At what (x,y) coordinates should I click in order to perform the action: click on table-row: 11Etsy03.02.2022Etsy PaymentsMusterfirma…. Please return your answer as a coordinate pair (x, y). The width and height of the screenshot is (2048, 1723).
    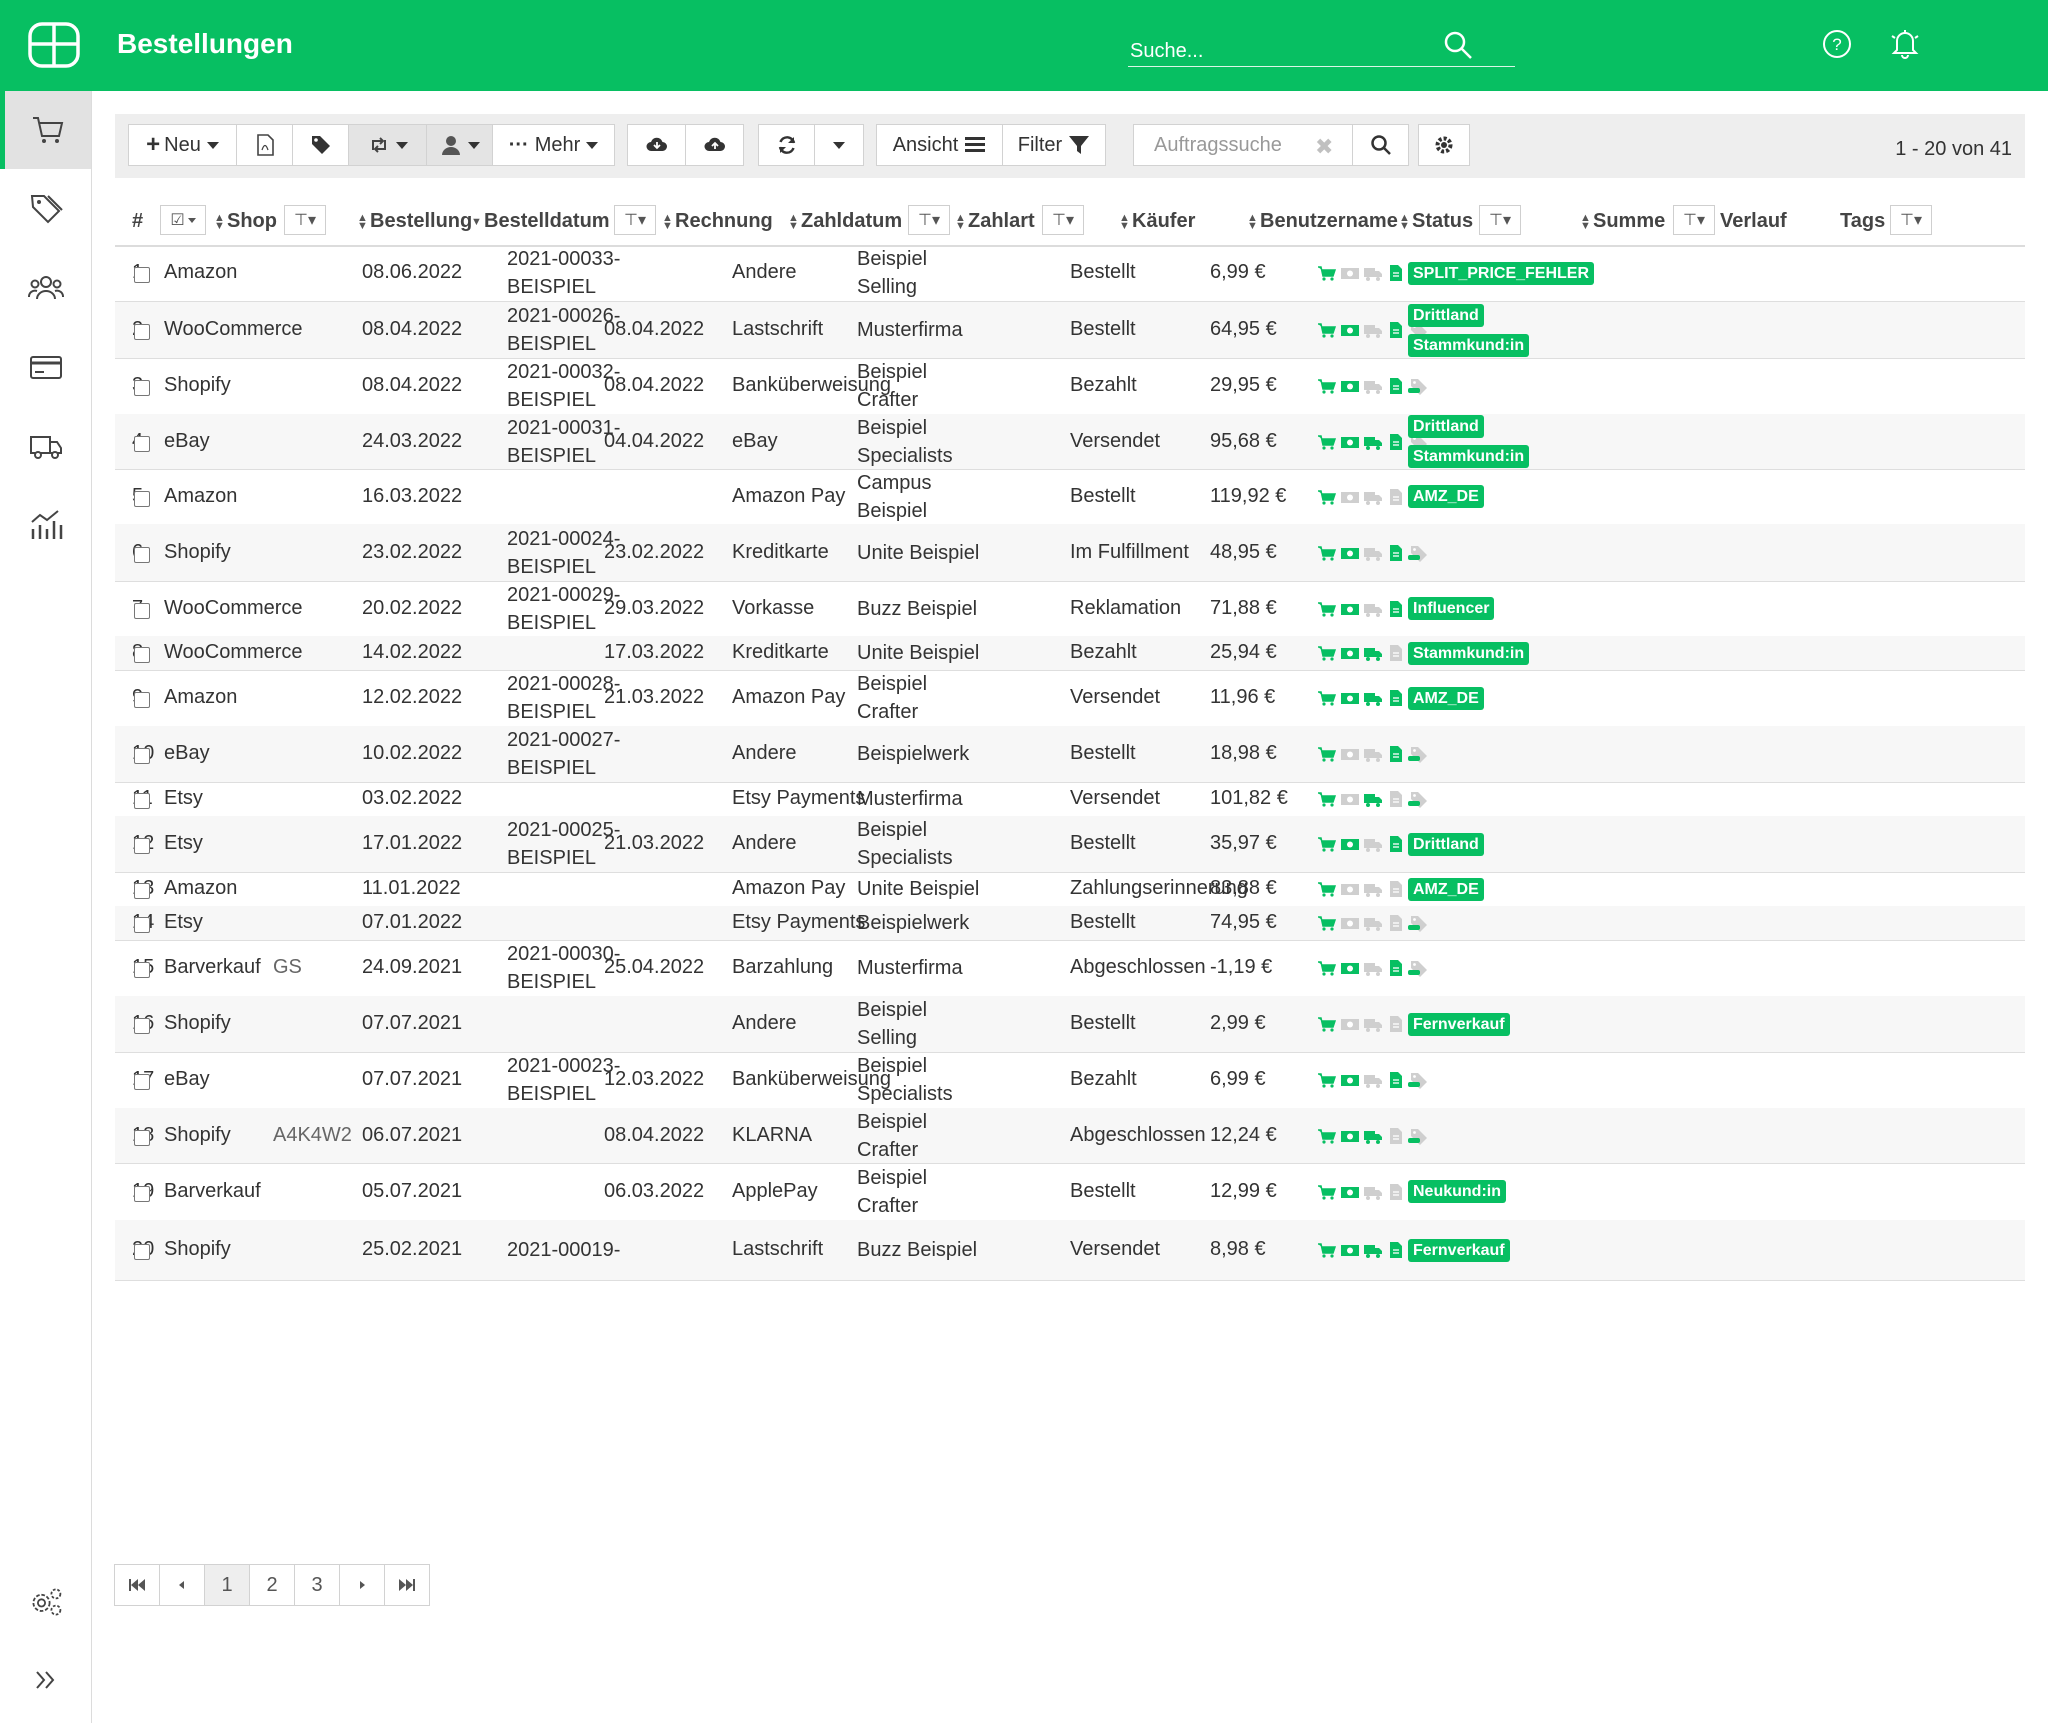
    Looking at the image, I should click on (1070, 799).